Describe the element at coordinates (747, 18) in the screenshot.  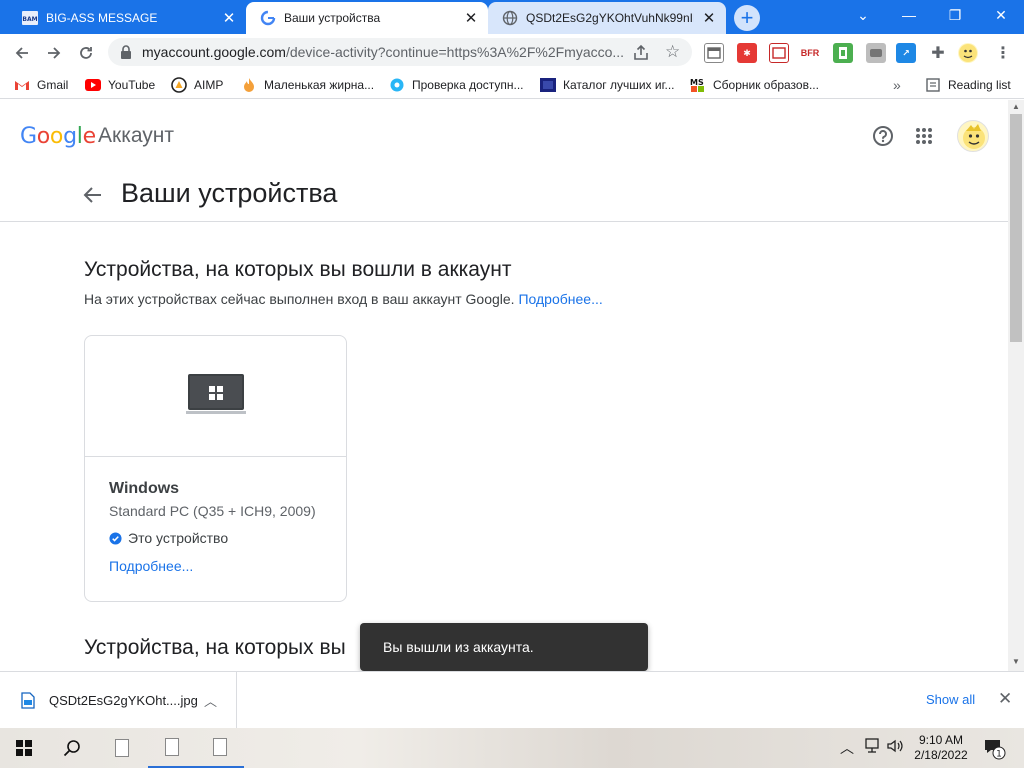
I see `new-tab-button: +` at that location.